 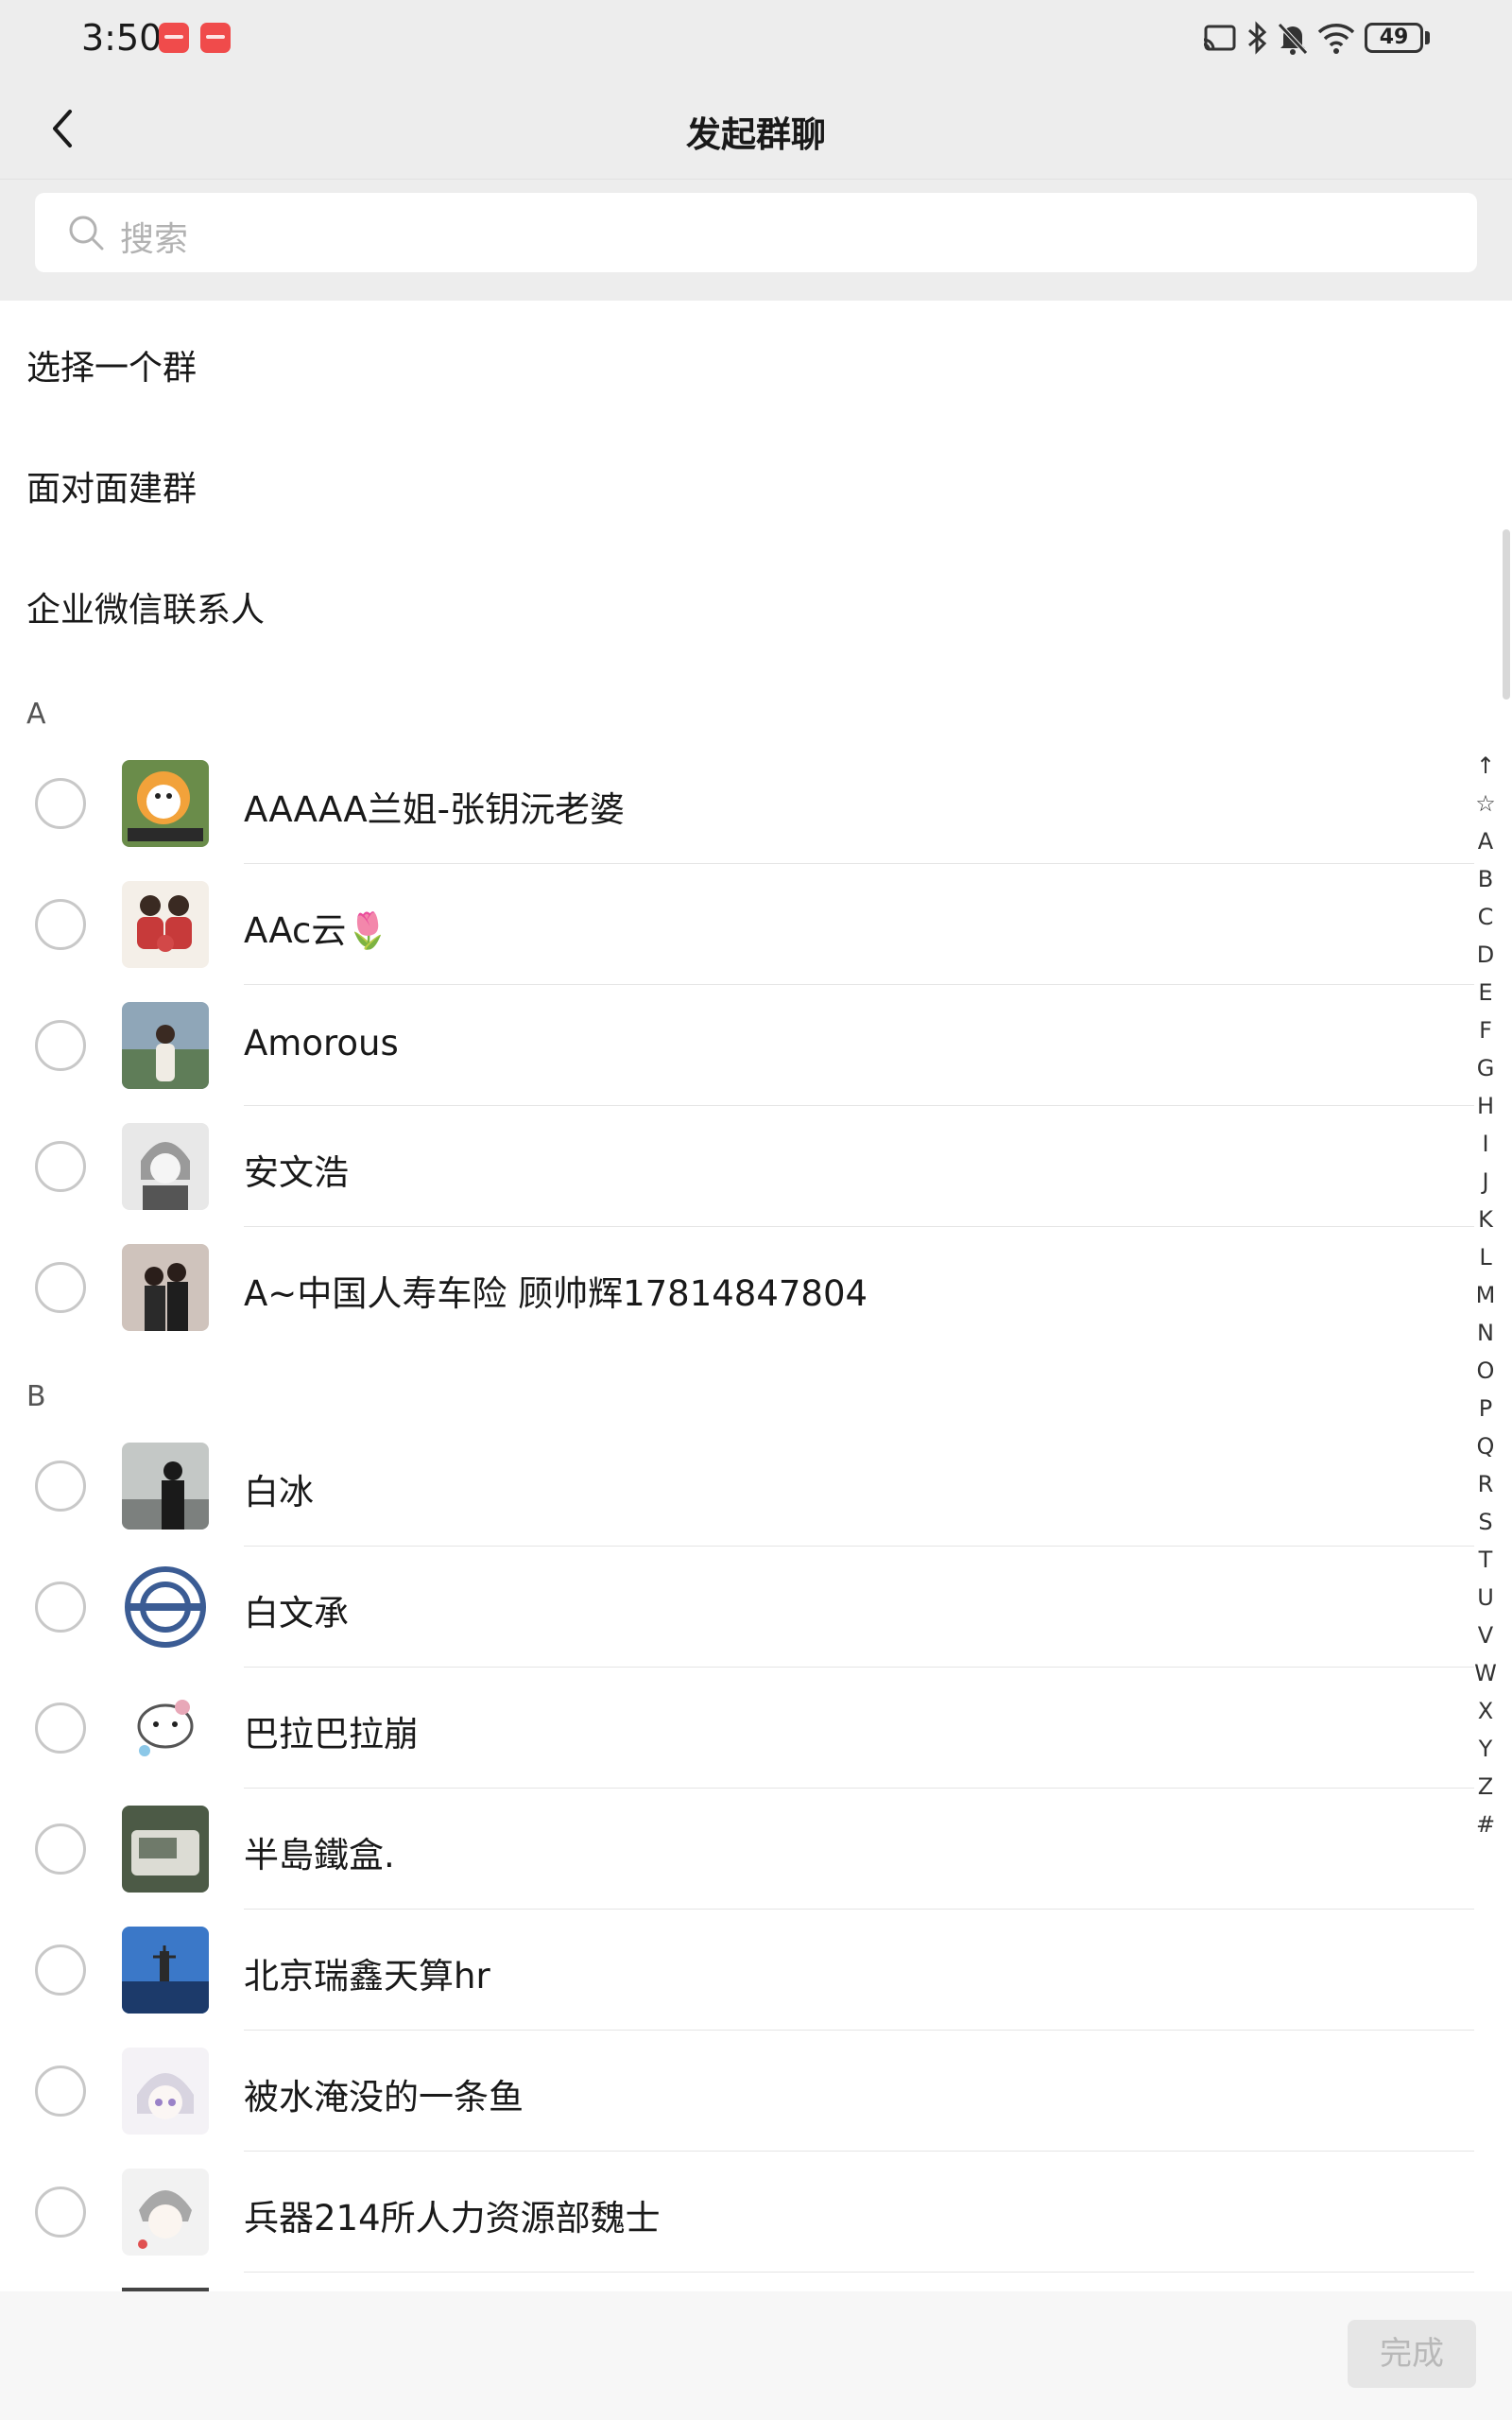 I want to click on menu-item-select-group: 选择一个群, so click(x=756, y=361).